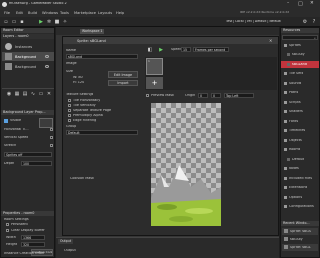 The image size is (320, 258). Describe the element at coordinates (300, 131) in the screenshot. I see `resource-tree-item: Timelines` at that location.